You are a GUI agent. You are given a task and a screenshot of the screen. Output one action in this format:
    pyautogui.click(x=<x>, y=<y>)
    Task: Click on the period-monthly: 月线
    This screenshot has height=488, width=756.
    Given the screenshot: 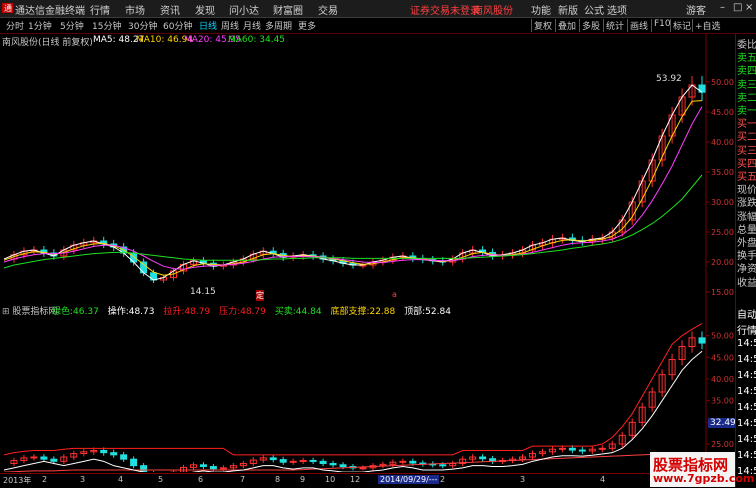 What is the action you would take?
    pyautogui.click(x=252, y=25)
    